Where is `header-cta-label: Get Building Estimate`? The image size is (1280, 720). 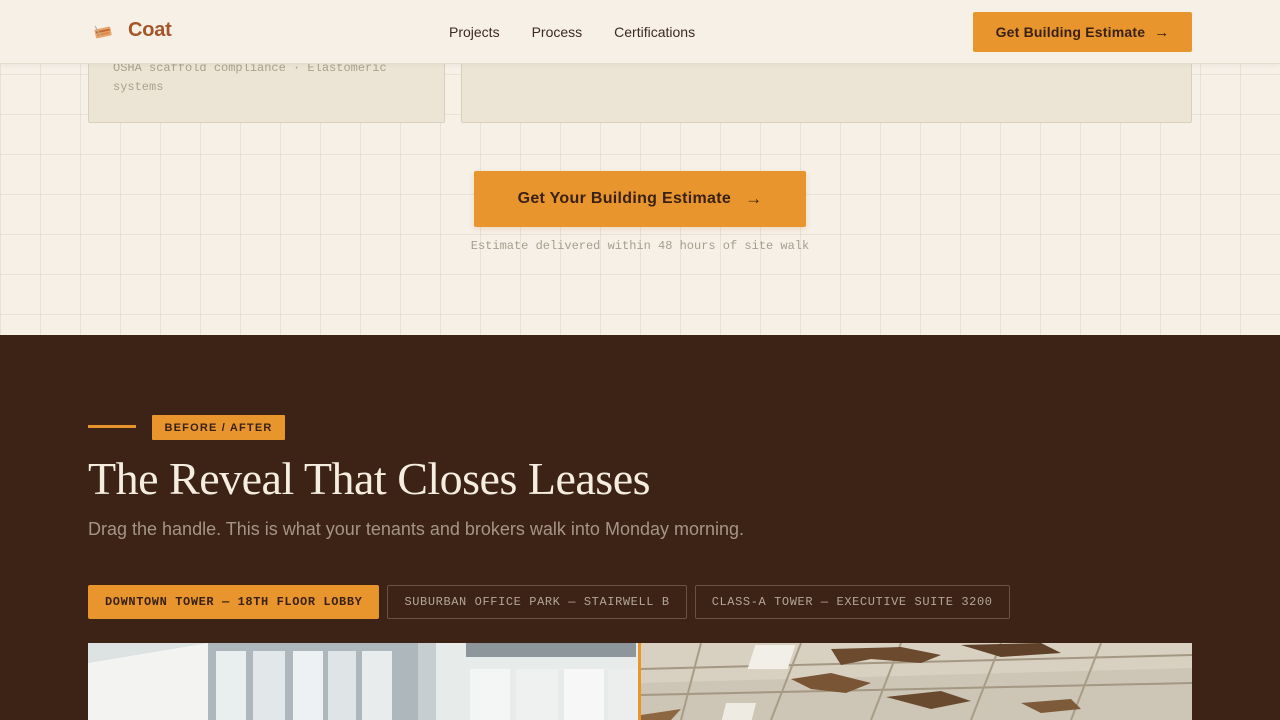
header-cta-label: Get Building Estimate is located at coordinates (1070, 32).